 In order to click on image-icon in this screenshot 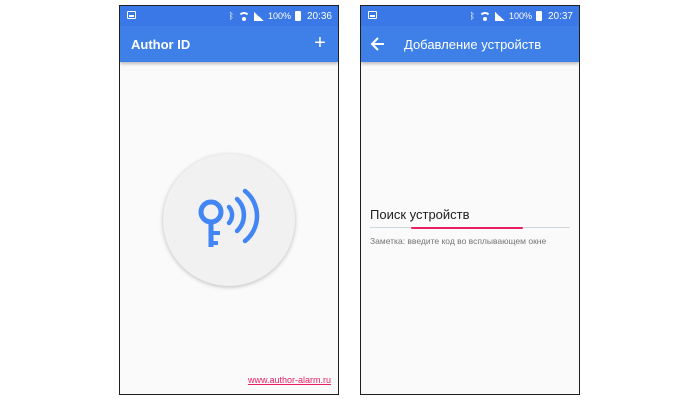, I will do `click(372, 15)`.